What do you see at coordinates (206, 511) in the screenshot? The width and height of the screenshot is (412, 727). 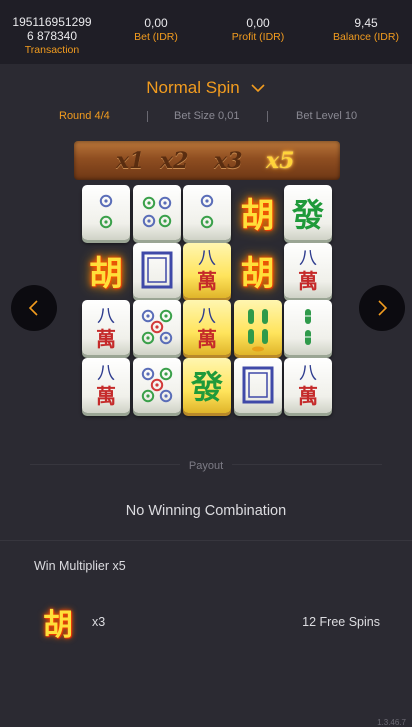 I see `payout-result: No Winning Combination` at bounding box center [206, 511].